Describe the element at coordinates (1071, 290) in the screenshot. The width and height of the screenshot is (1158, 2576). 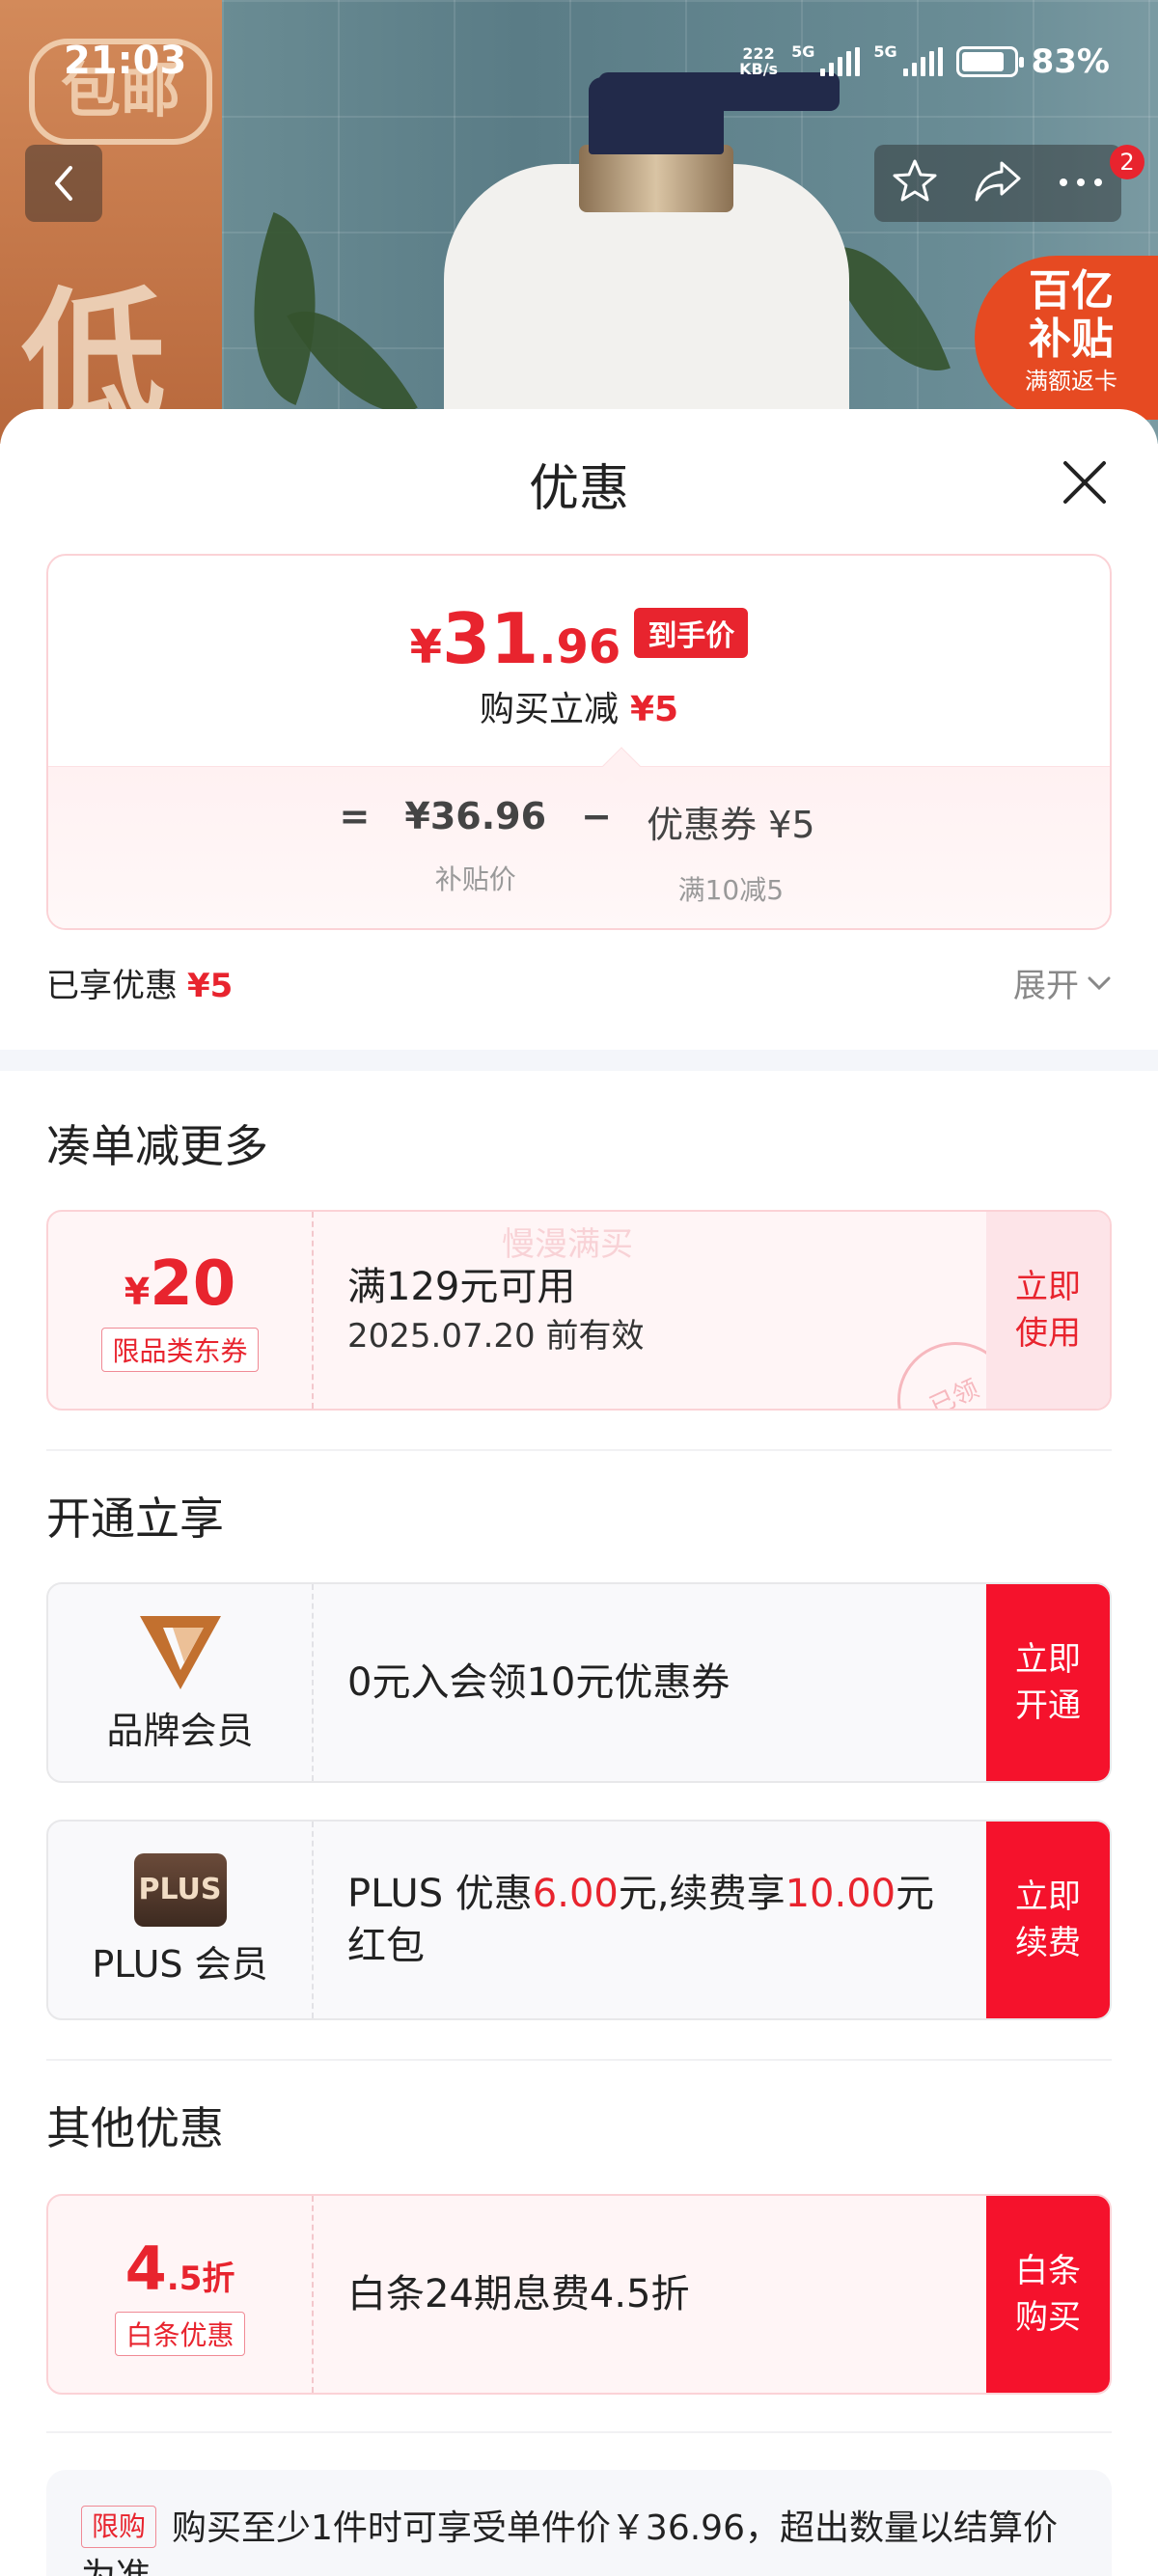
I see `subsidy-line-1: 百亿` at that location.